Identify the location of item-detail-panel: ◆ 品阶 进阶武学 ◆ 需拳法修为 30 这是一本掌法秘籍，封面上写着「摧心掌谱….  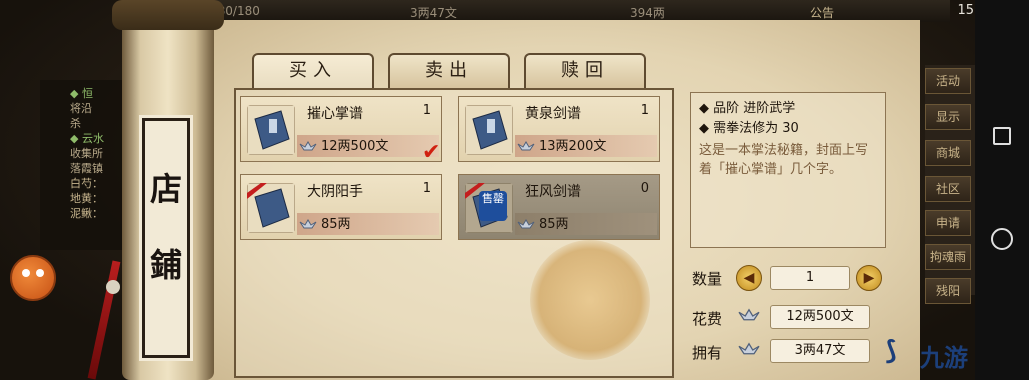
(788, 170).